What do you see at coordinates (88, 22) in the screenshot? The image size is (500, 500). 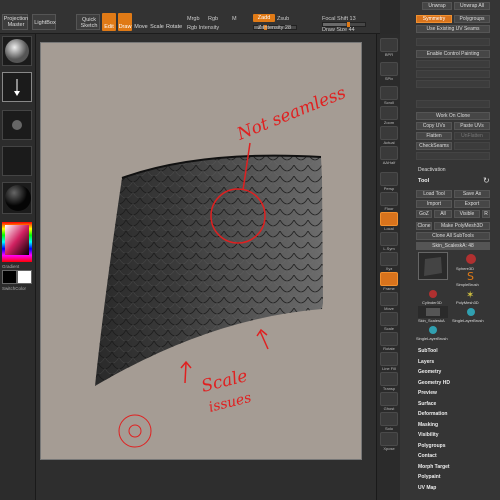 I see `quick-sketch-button: Quick Sketch` at bounding box center [88, 22].